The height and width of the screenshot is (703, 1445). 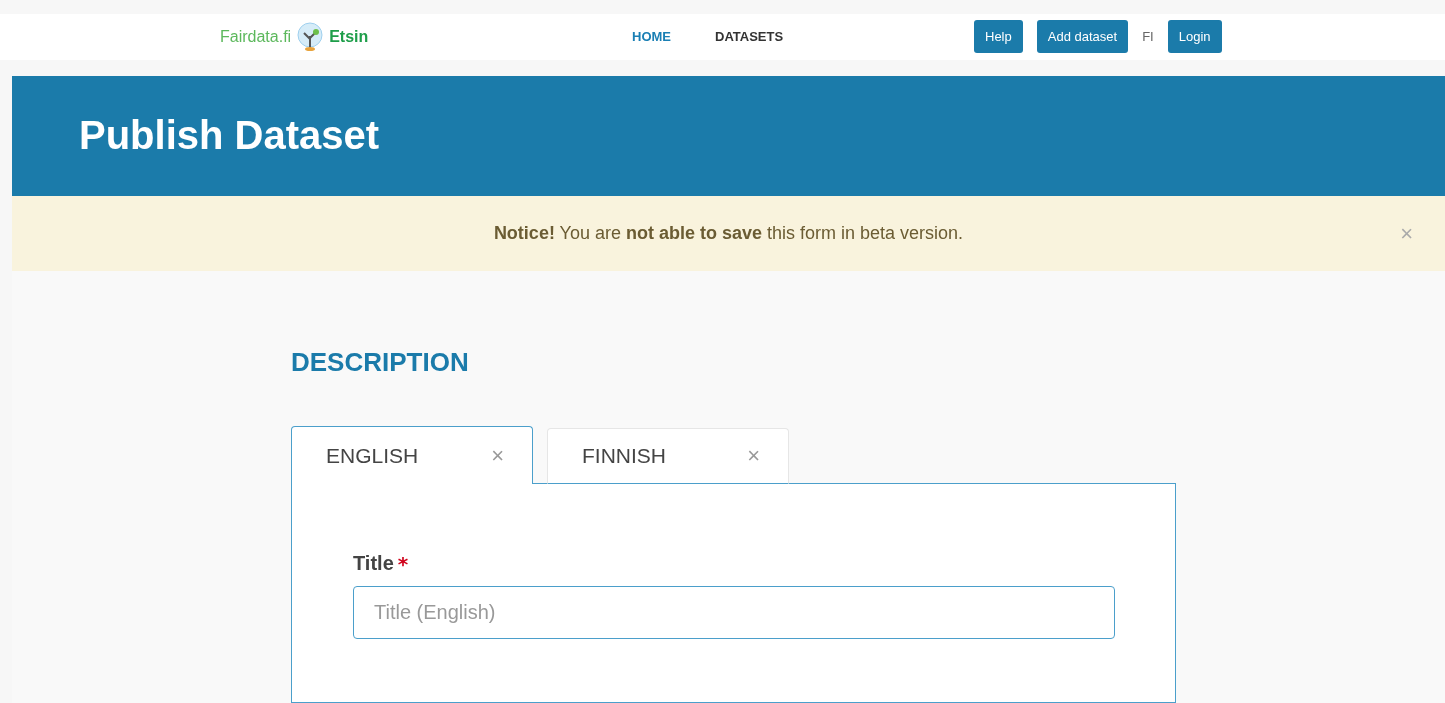 What do you see at coordinates (651, 37) in the screenshot?
I see `nav-link: HOME` at bounding box center [651, 37].